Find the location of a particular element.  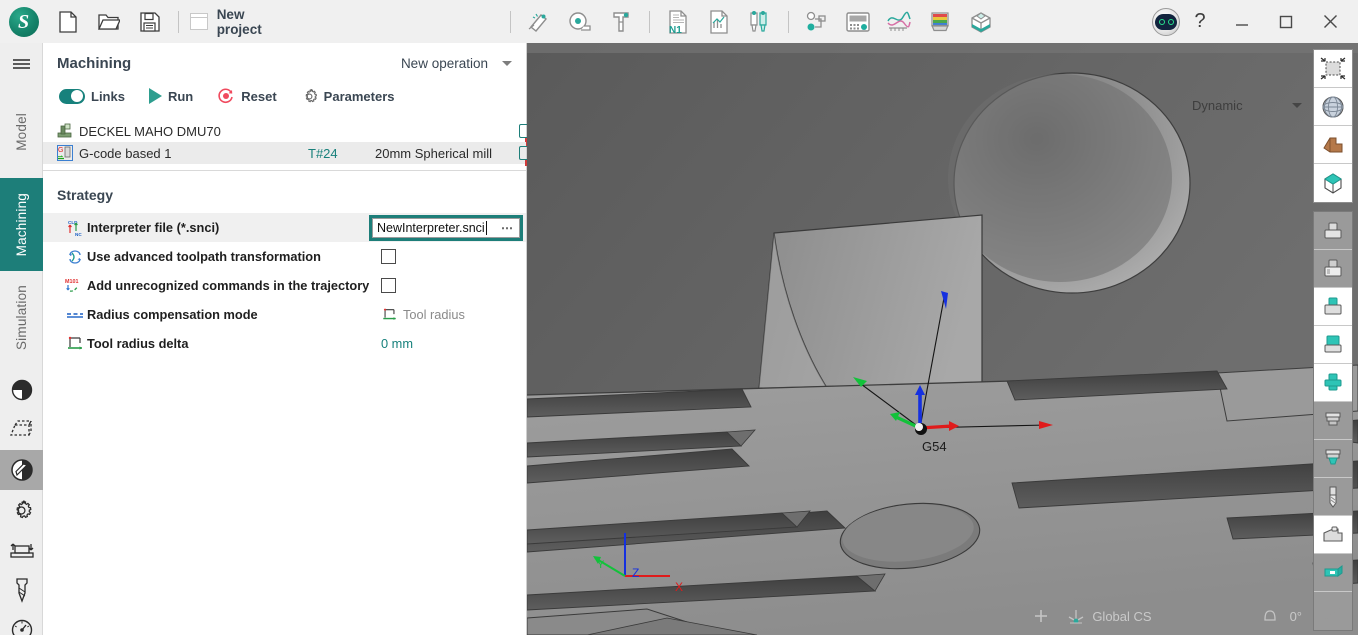

show-chuck-button is located at coordinates (1333, 459).